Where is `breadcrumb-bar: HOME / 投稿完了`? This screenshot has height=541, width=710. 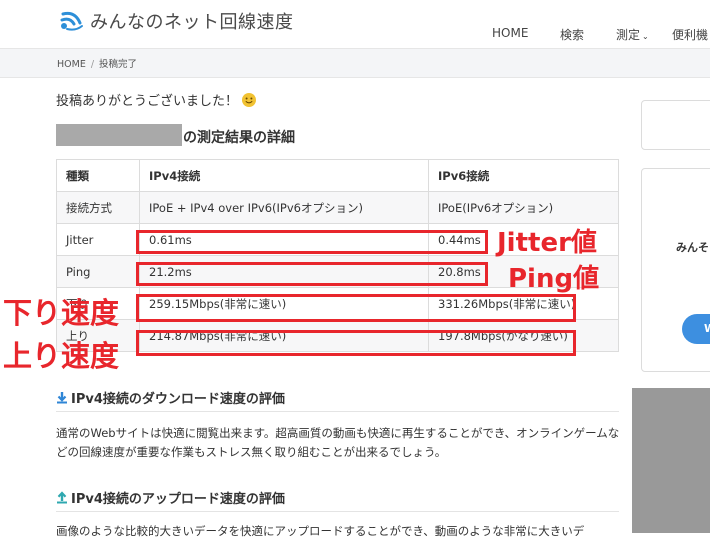
breadcrumb-bar: HOME / 投稿完了 is located at coordinates (355, 63).